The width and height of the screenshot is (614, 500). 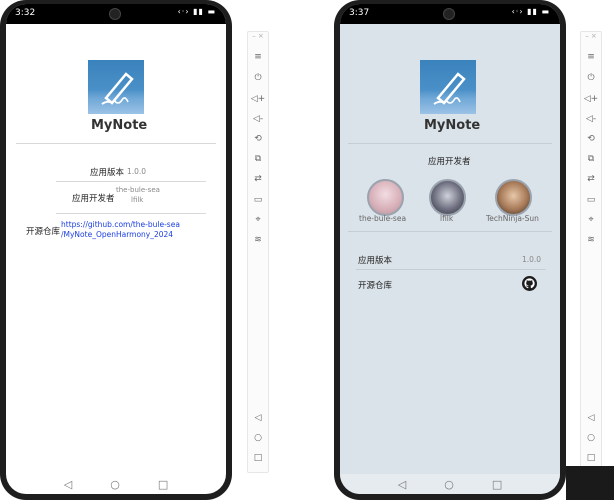 I want to click on status-time: 3:32, so click(x=25, y=13).